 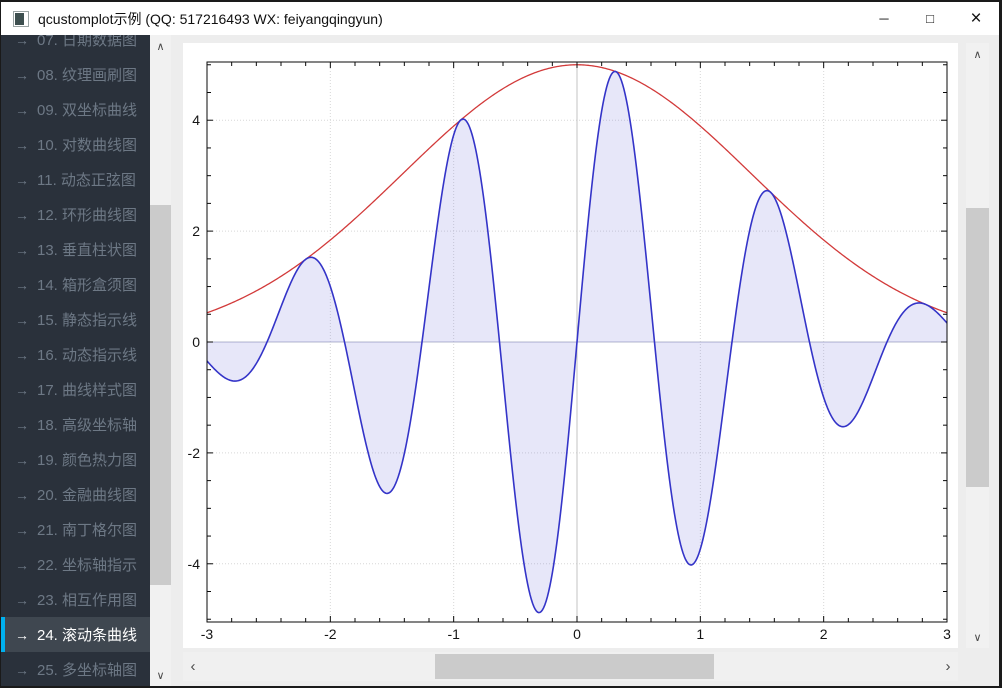 I want to click on sidebar-item-label: 09. 双坐标曲线, so click(x=87, y=110).